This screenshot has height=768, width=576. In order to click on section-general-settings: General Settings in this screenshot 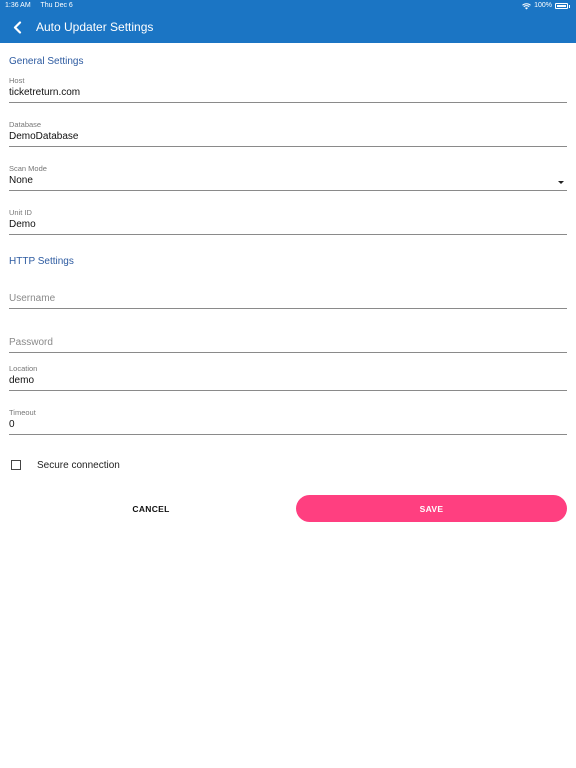, I will do `click(46, 61)`.